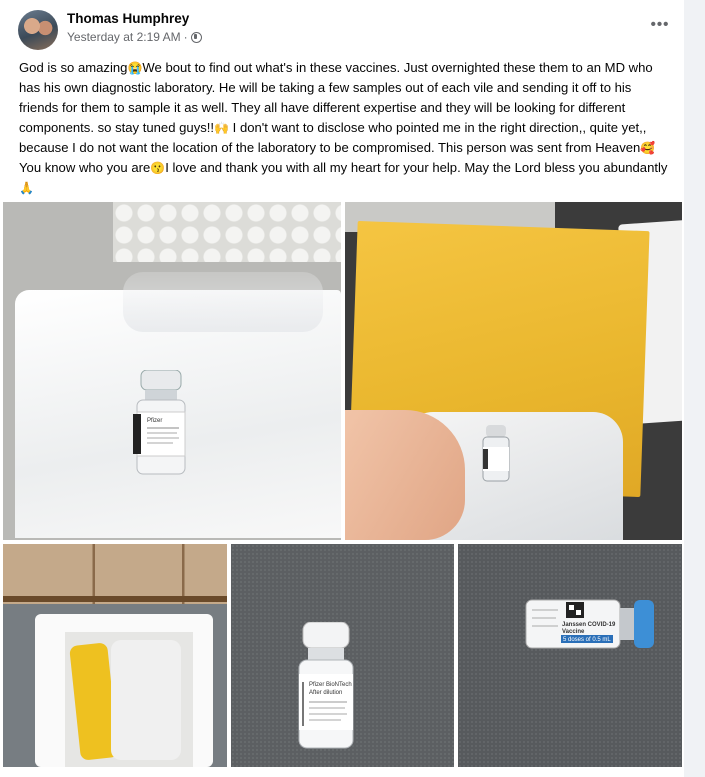  Describe the element at coordinates (26, 188) in the screenshot. I see `praying-hands-emoji-icon: 🙏` at that location.